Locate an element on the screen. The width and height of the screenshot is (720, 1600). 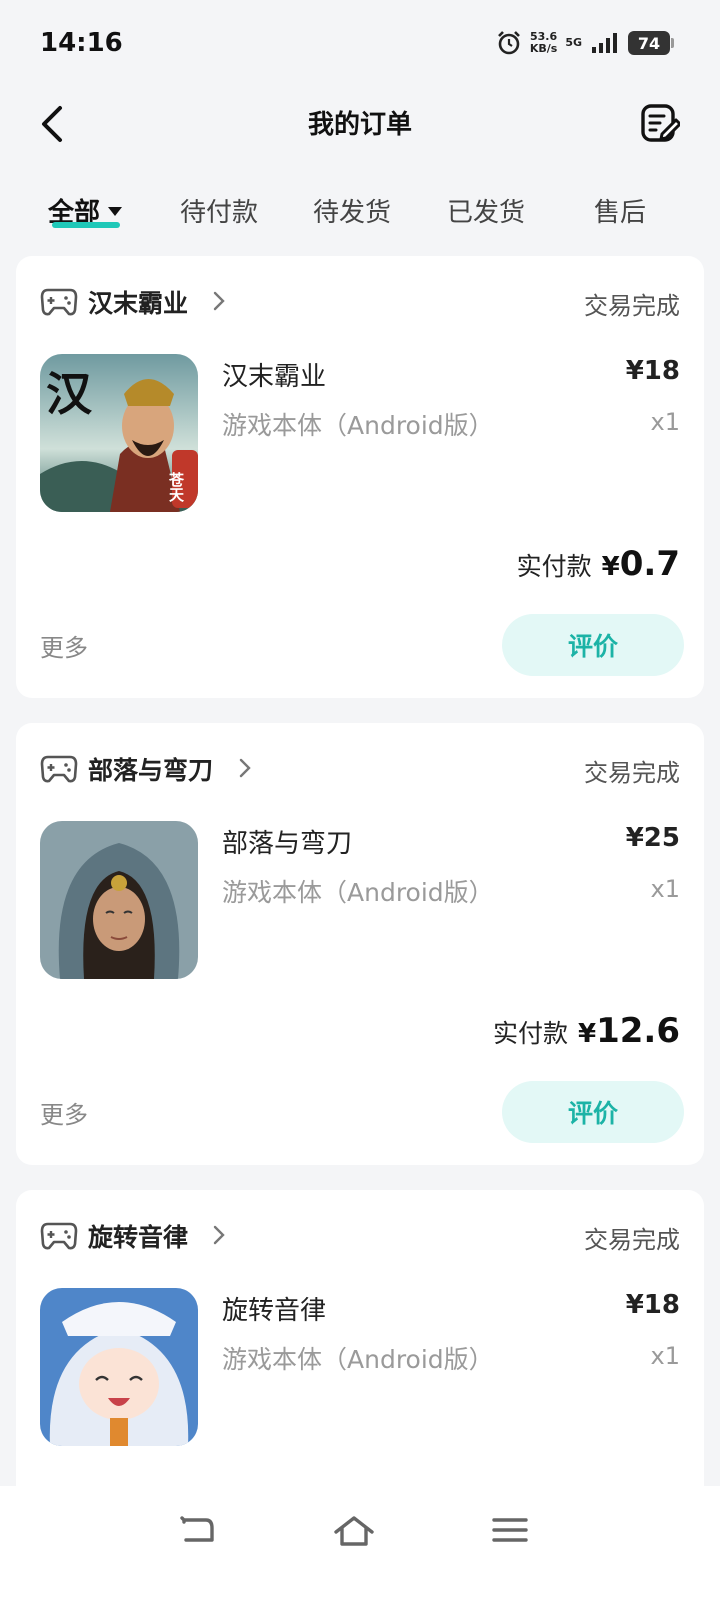
tab-pending-payment: 待付款 is located at coordinates (219, 210).